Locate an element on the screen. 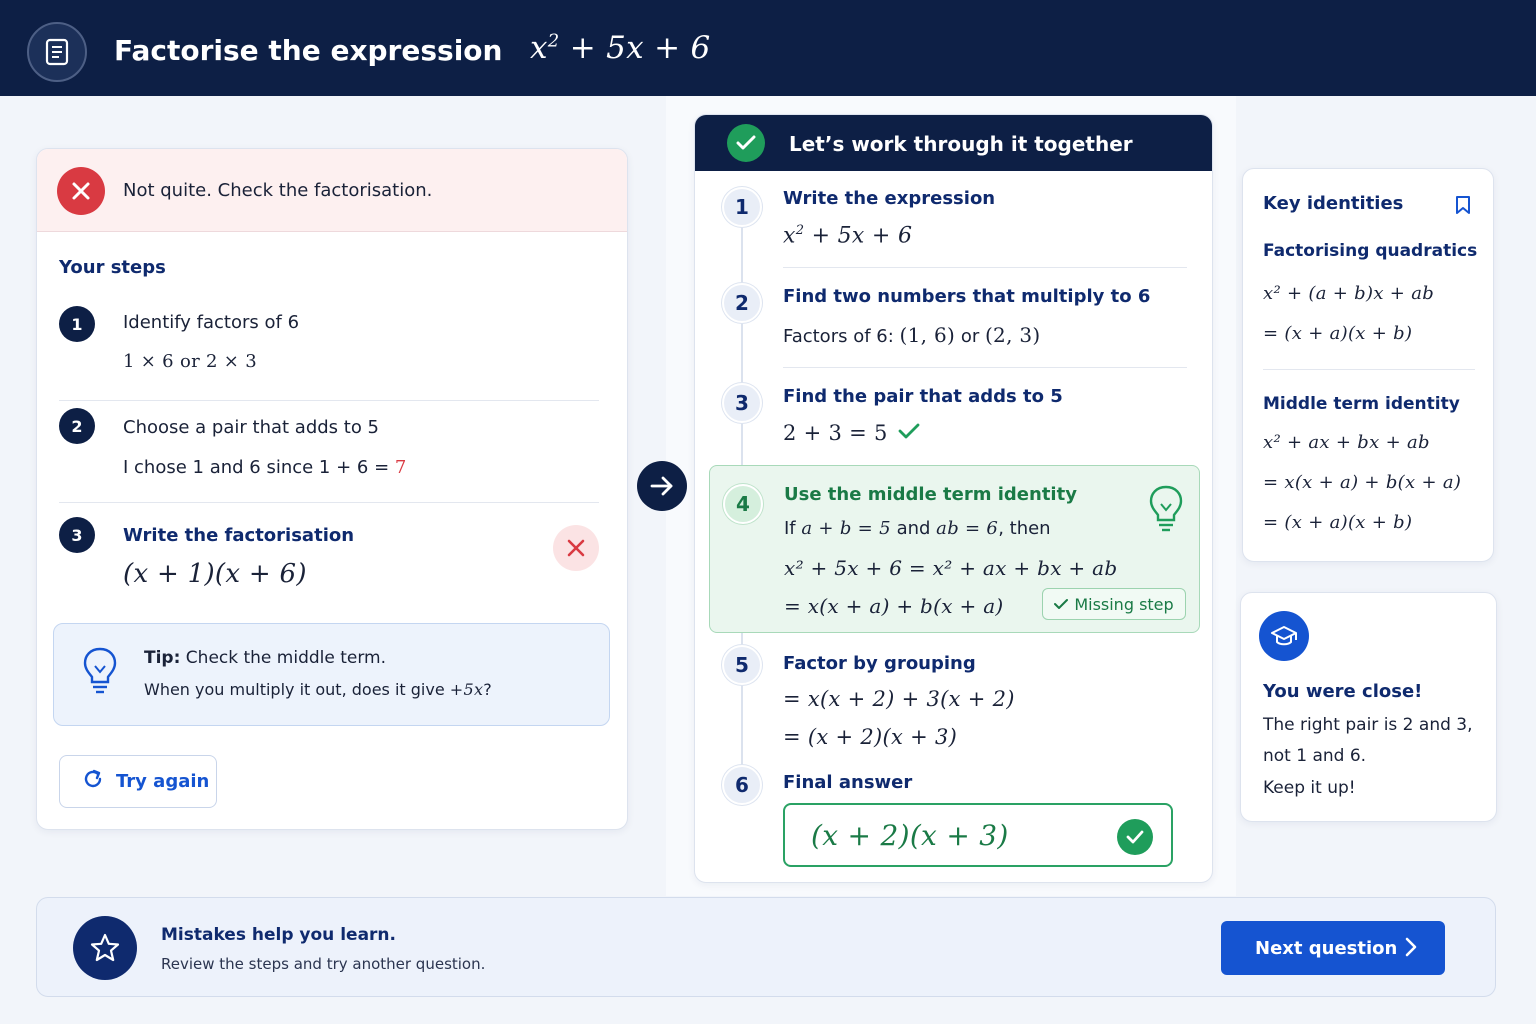 The image size is (1536, 1024). your-steps-title: Your steps is located at coordinates (112, 267).